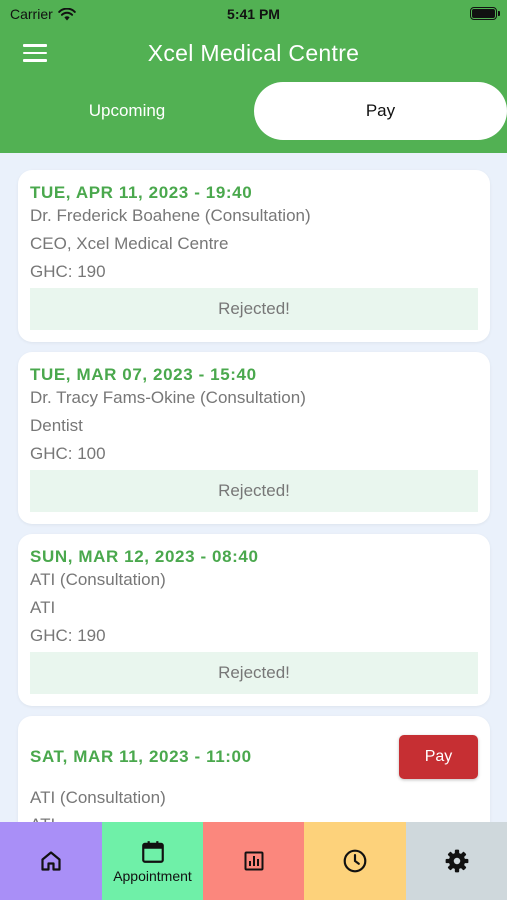 Image resolution: width=507 pixels, height=900 pixels. What do you see at coordinates (141, 192) in the screenshot?
I see `appointment-date: TUE, APR 11, 2023 - 19:40` at bounding box center [141, 192].